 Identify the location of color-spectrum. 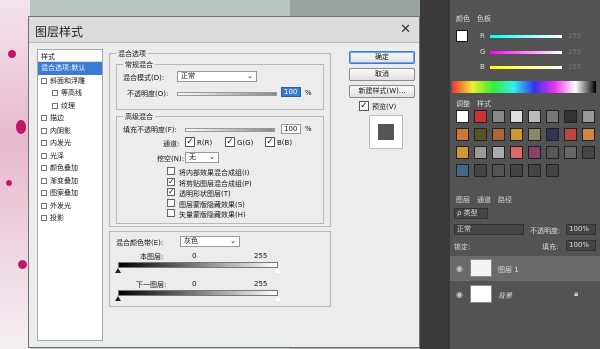
(524, 87).